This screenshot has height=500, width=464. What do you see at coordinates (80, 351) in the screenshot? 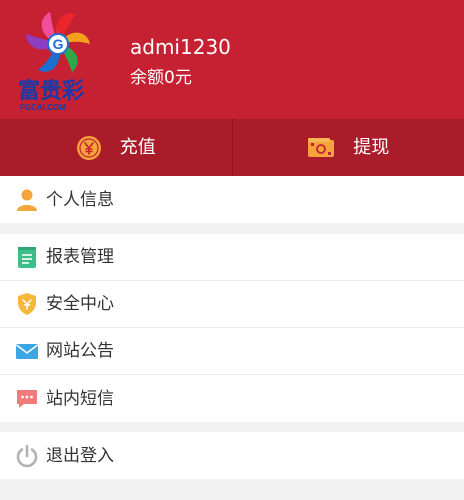
I see `menu-item-label: 网站公告` at bounding box center [80, 351].